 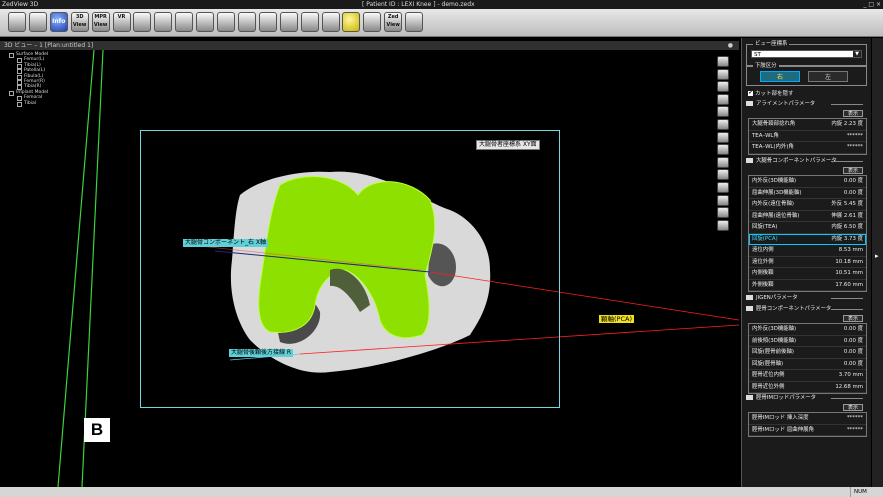 I want to click on tool-18-button, so click(x=372, y=22).